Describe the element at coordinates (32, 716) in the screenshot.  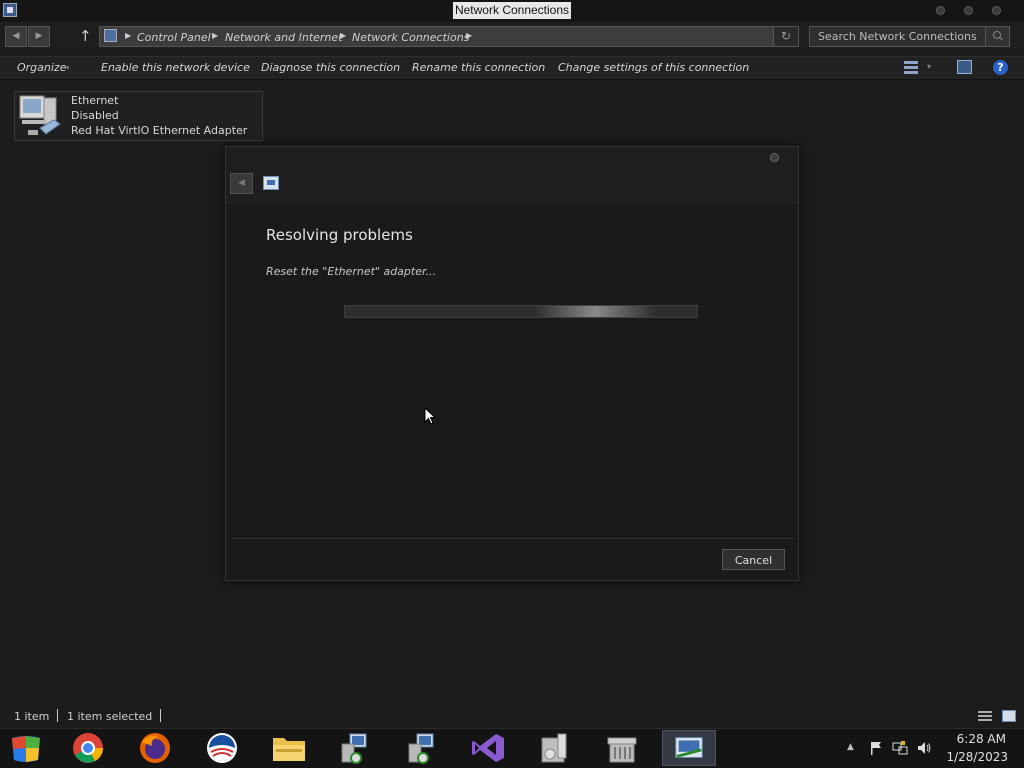
I see `item-count: 1 item` at that location.